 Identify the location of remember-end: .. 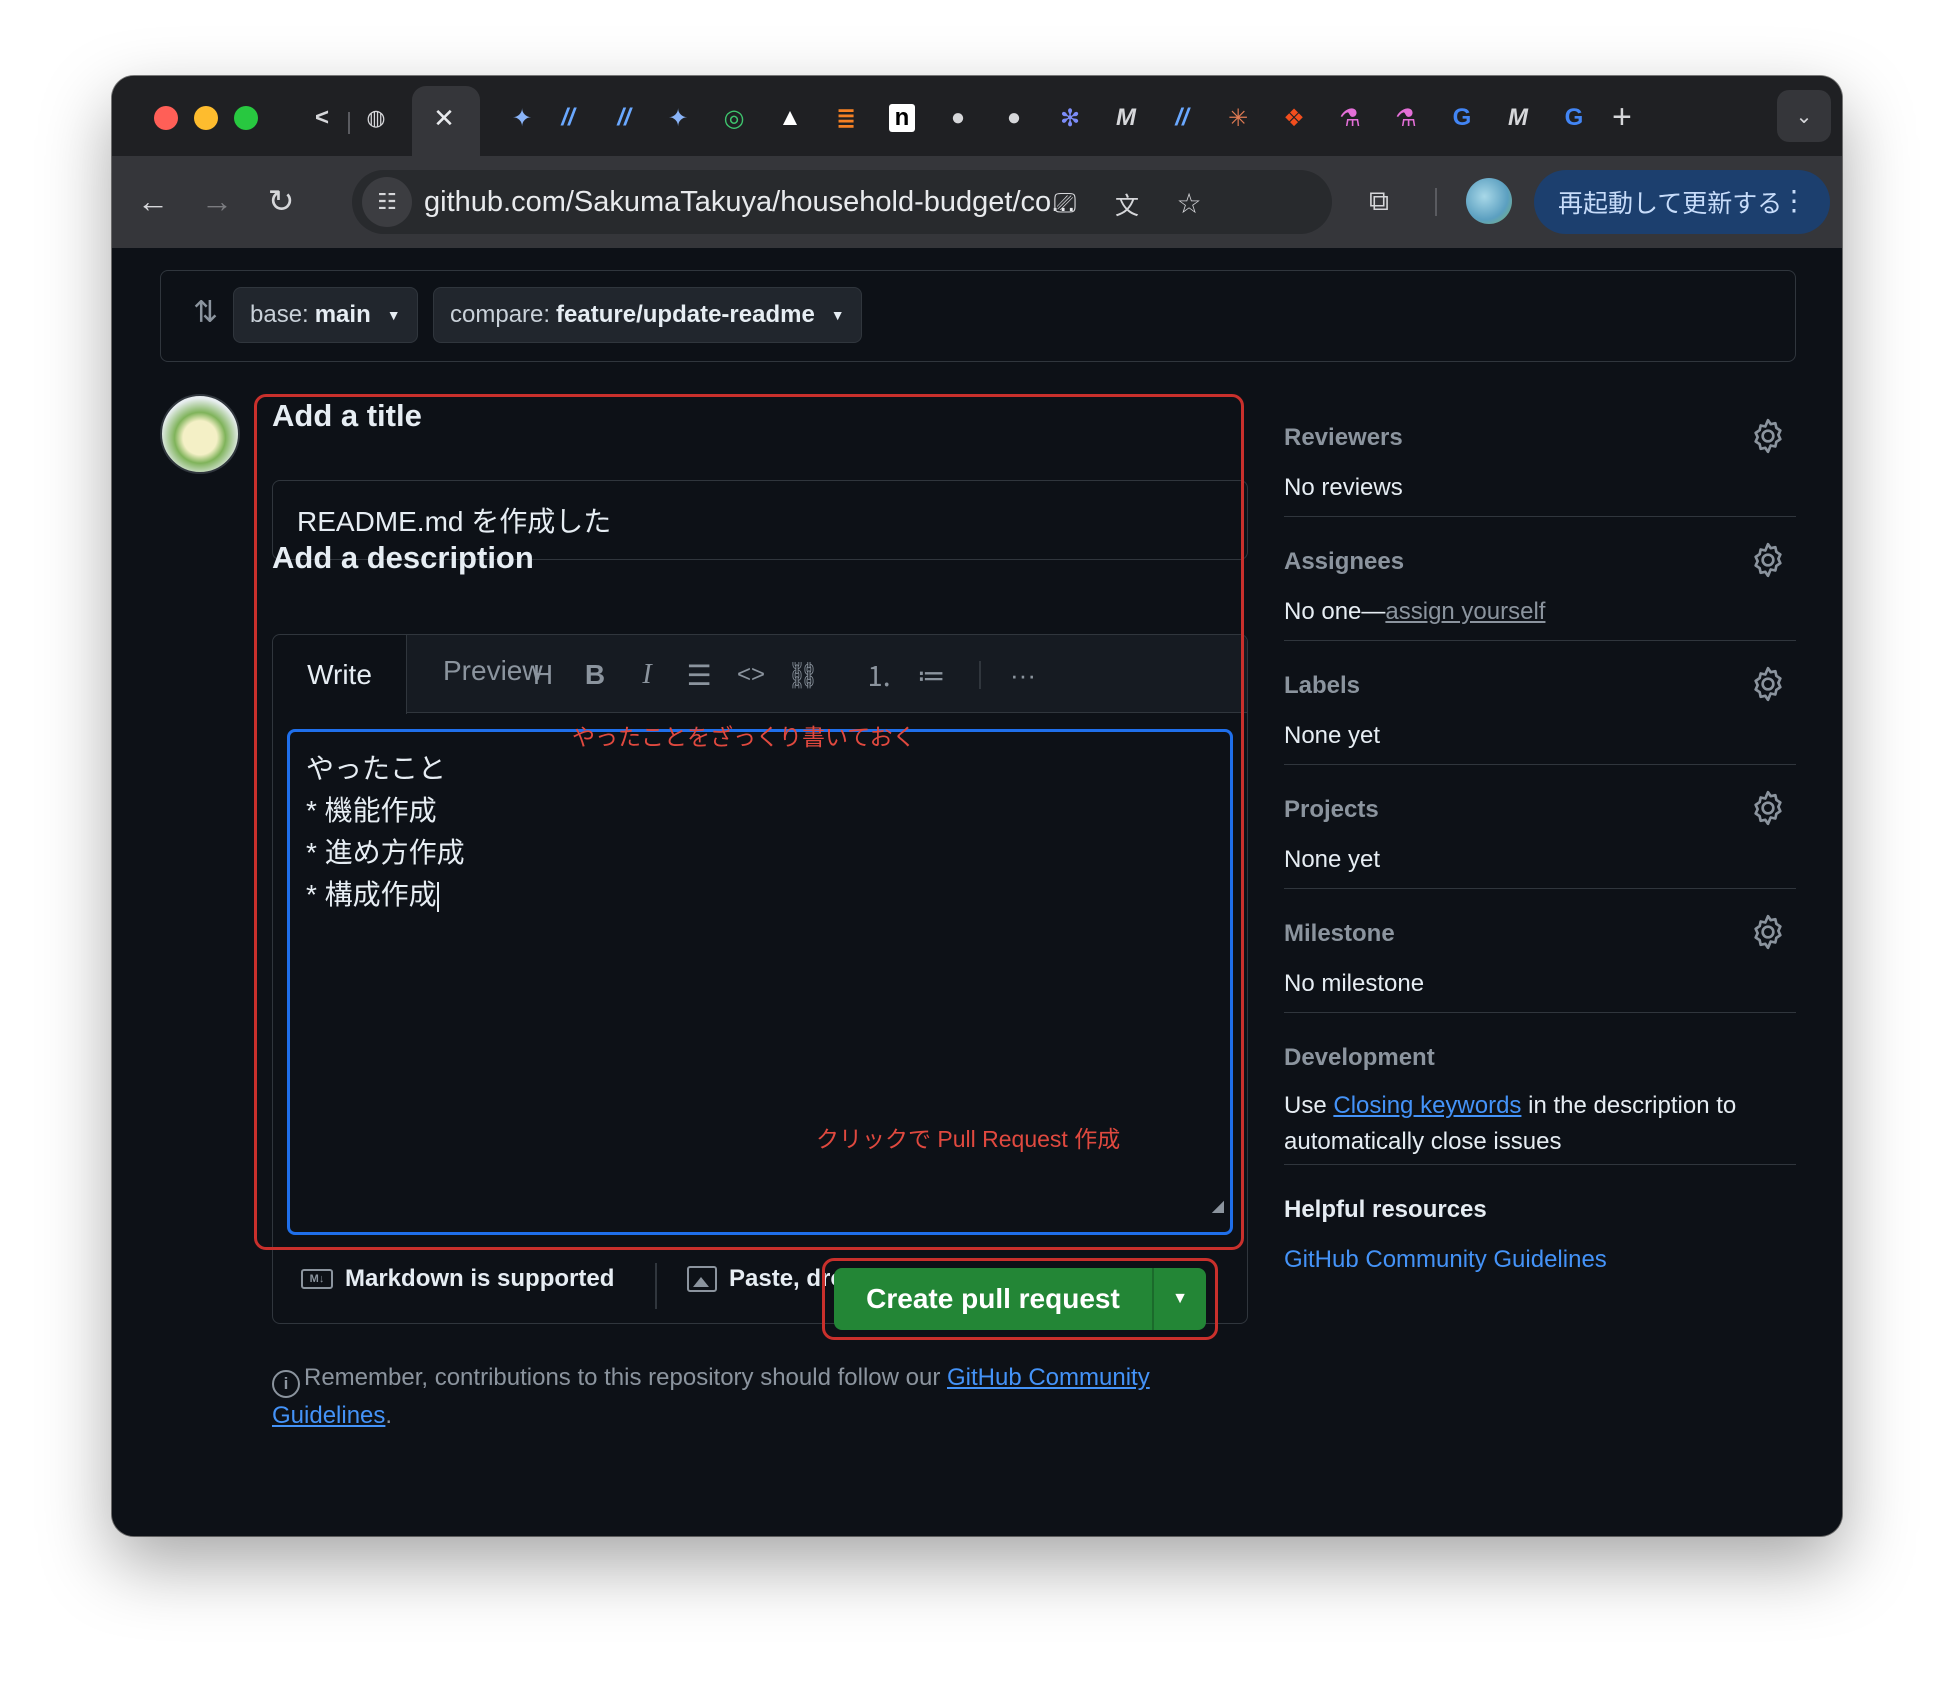
(389, 1415).